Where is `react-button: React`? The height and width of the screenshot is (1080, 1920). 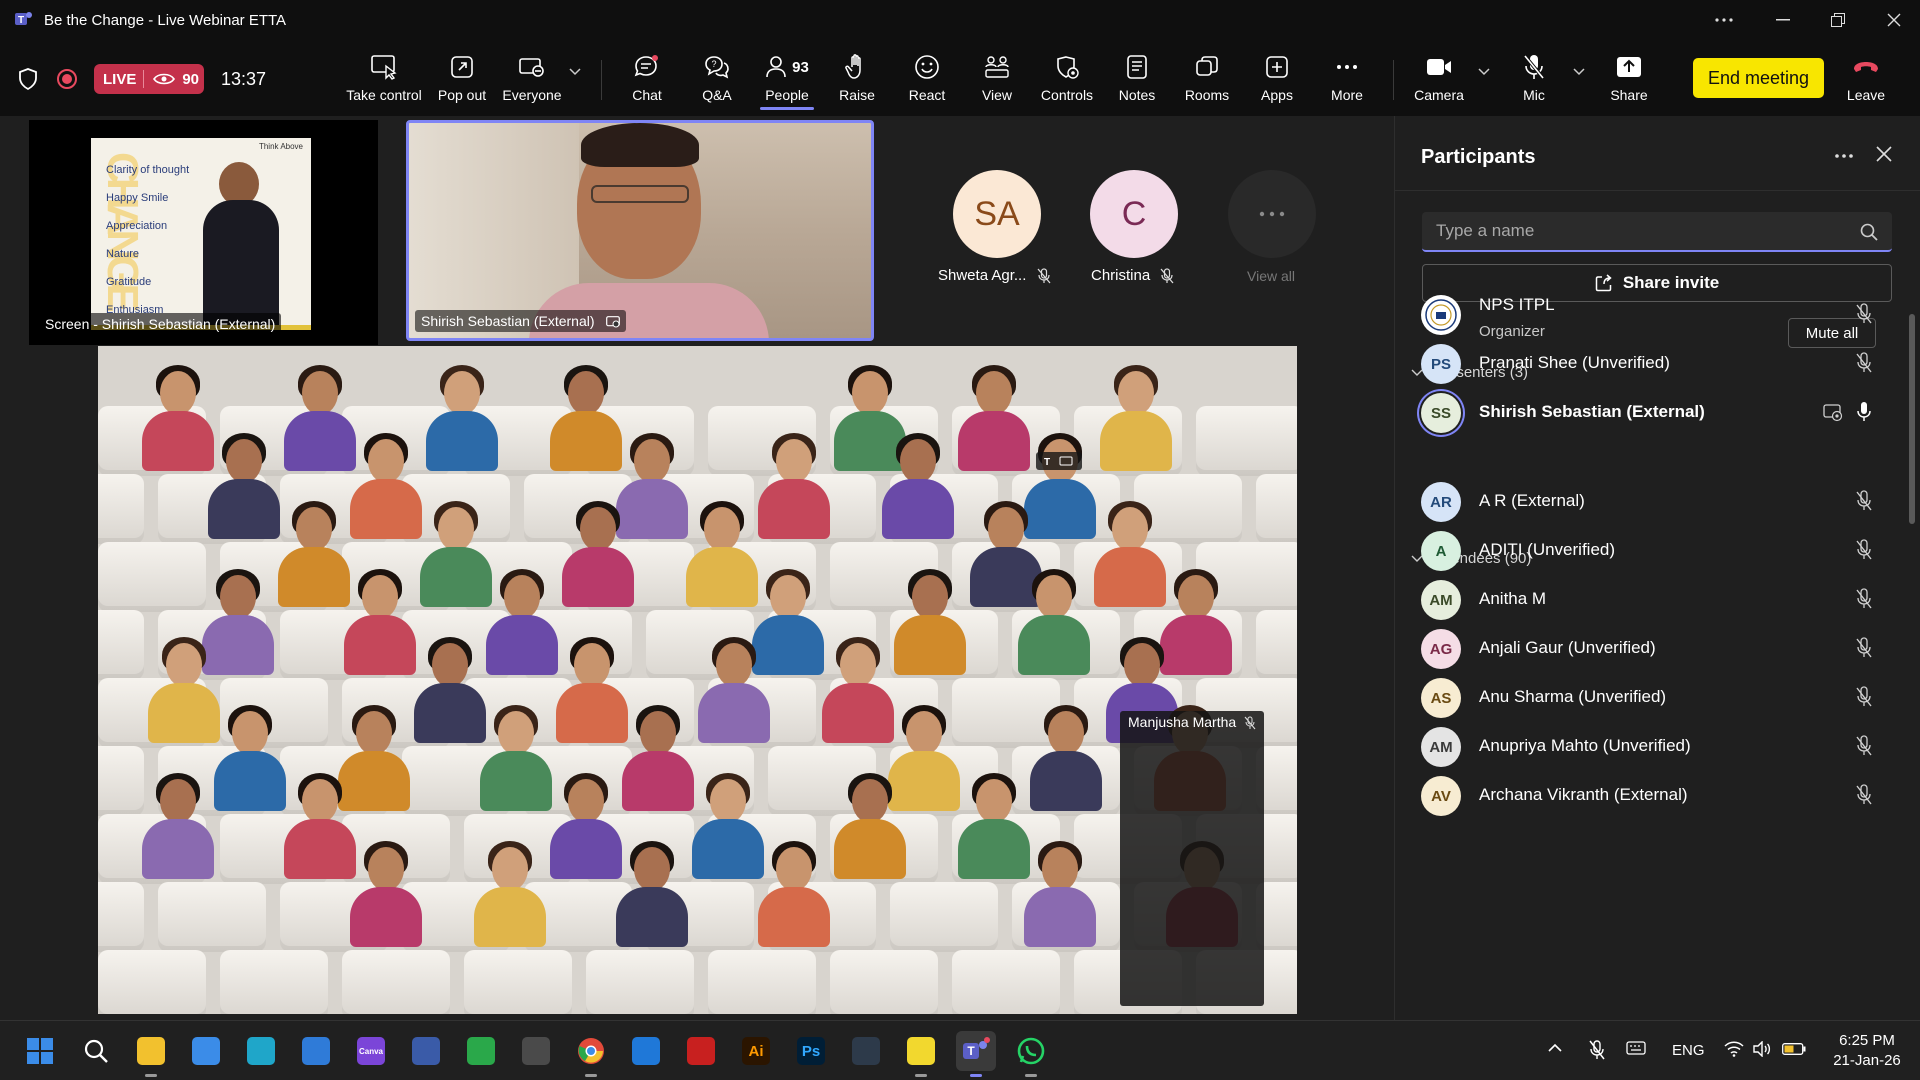
react-button: React is located at coordinates (927, 84).